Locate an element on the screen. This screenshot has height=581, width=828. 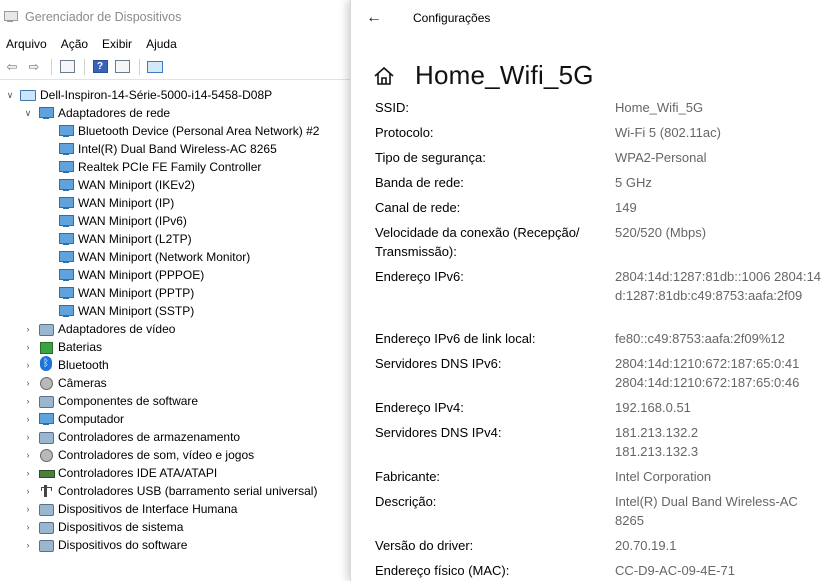
property-value: CC-D9-AC-09-4E-71 is located at coordinates (675, 570).